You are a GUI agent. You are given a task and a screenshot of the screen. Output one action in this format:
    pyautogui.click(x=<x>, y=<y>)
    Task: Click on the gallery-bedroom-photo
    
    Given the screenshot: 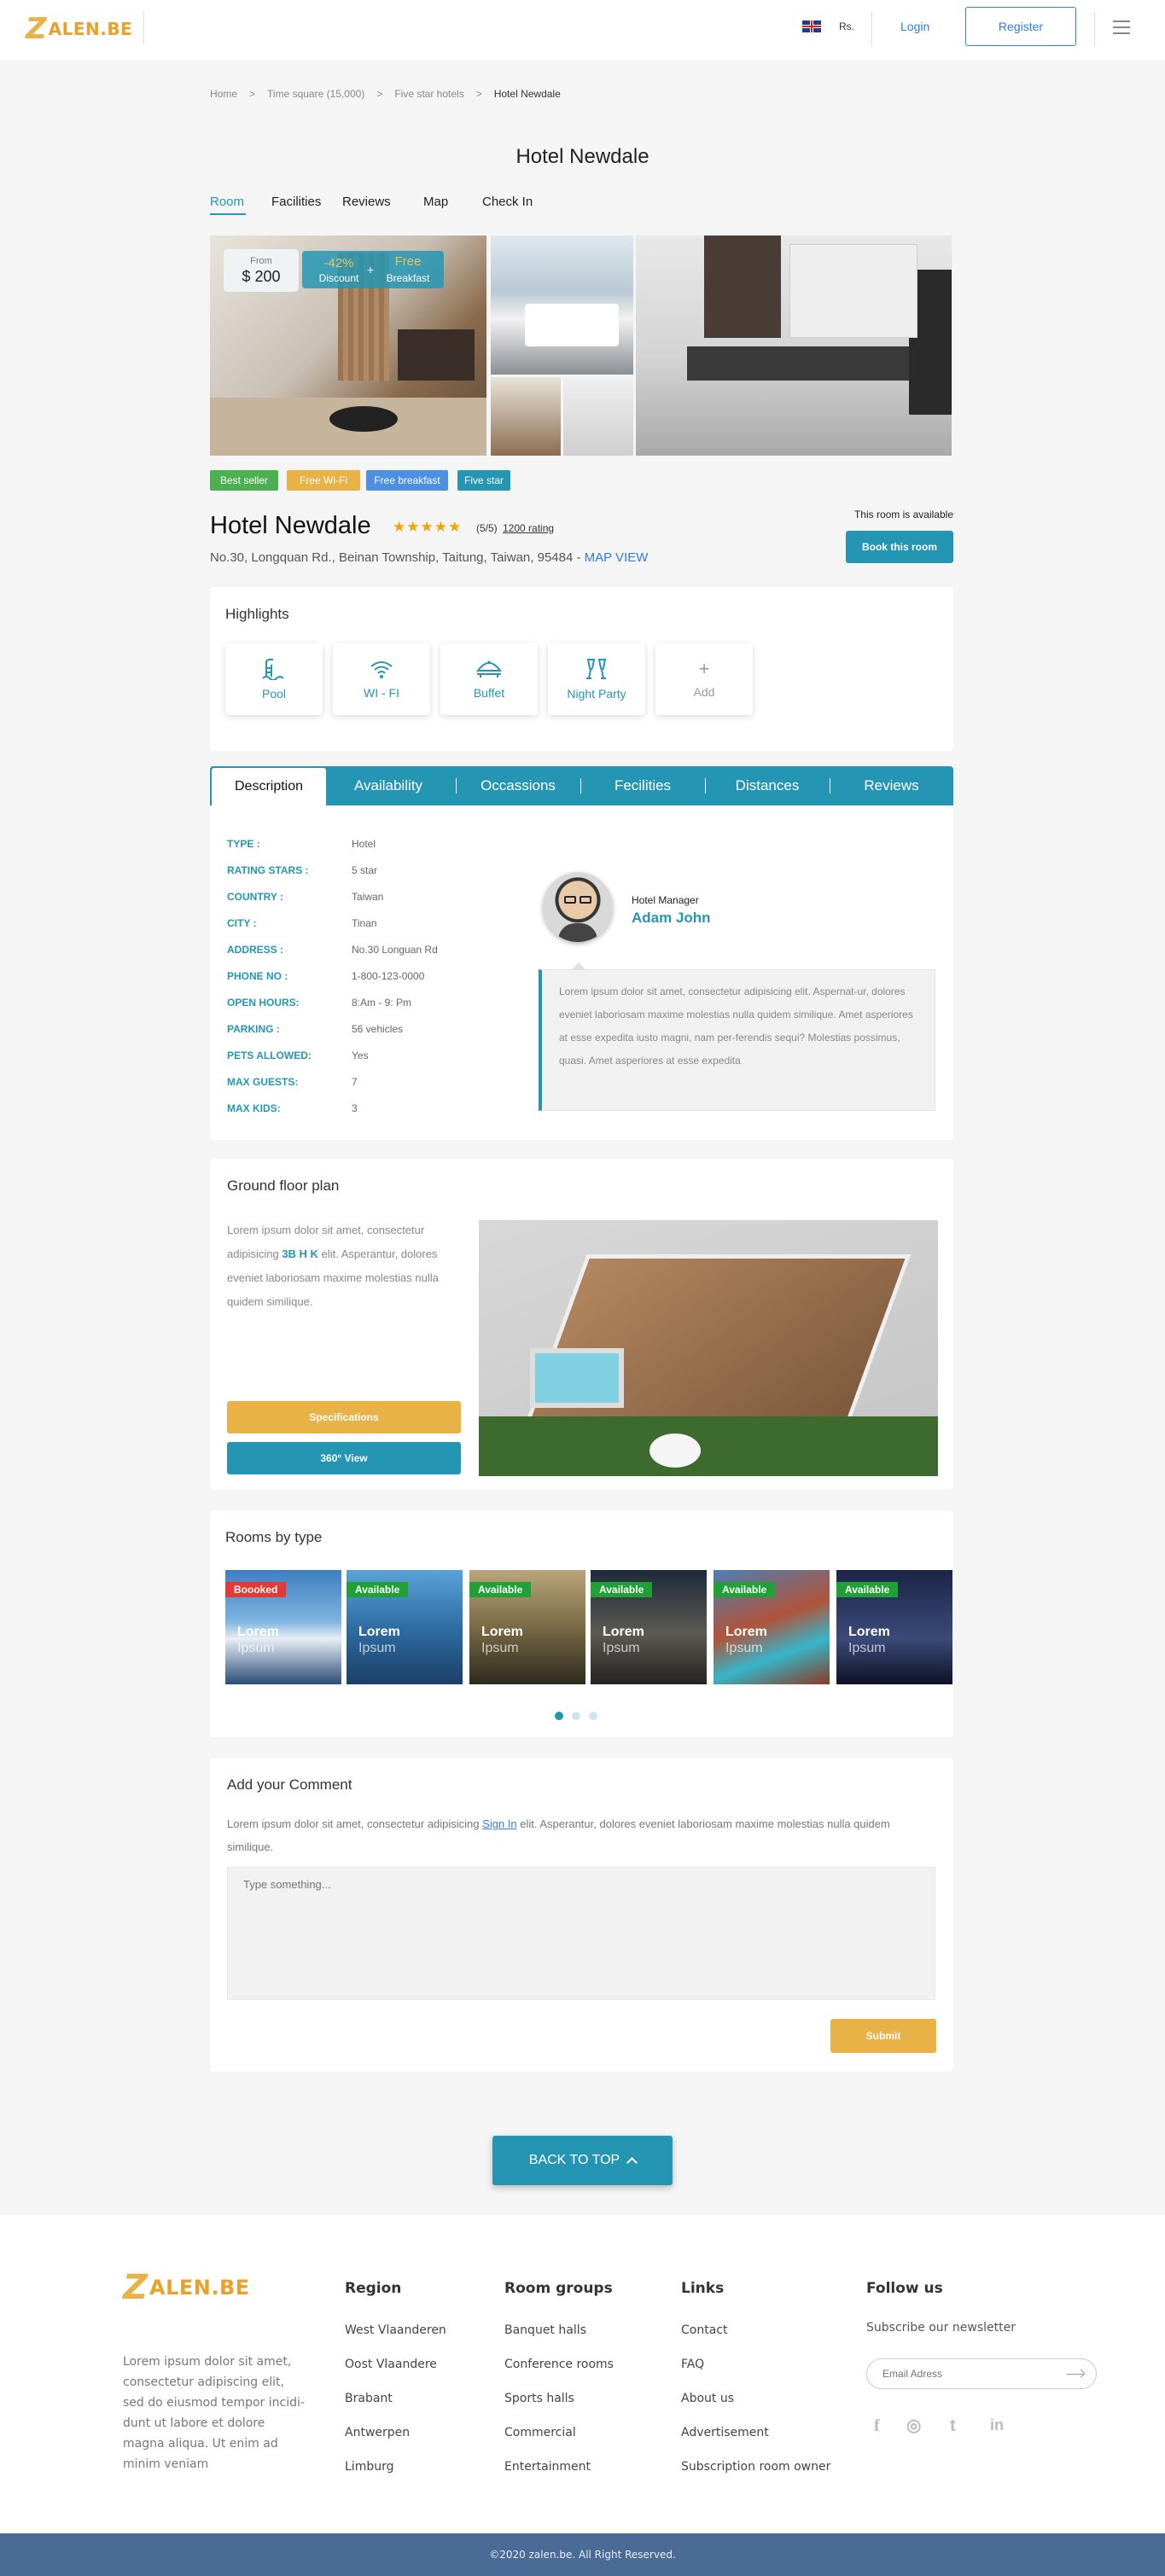 What is the action you would take?
    pyautogui.click(x=562, y=305)
    